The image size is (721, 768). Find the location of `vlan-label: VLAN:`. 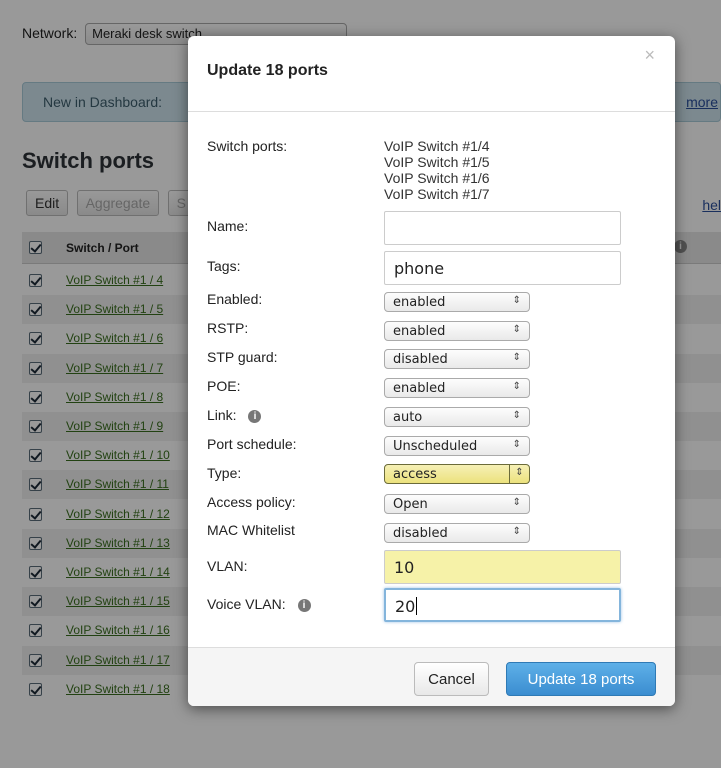

vlan-label: VLAN: is located at coordinates (227, 566).